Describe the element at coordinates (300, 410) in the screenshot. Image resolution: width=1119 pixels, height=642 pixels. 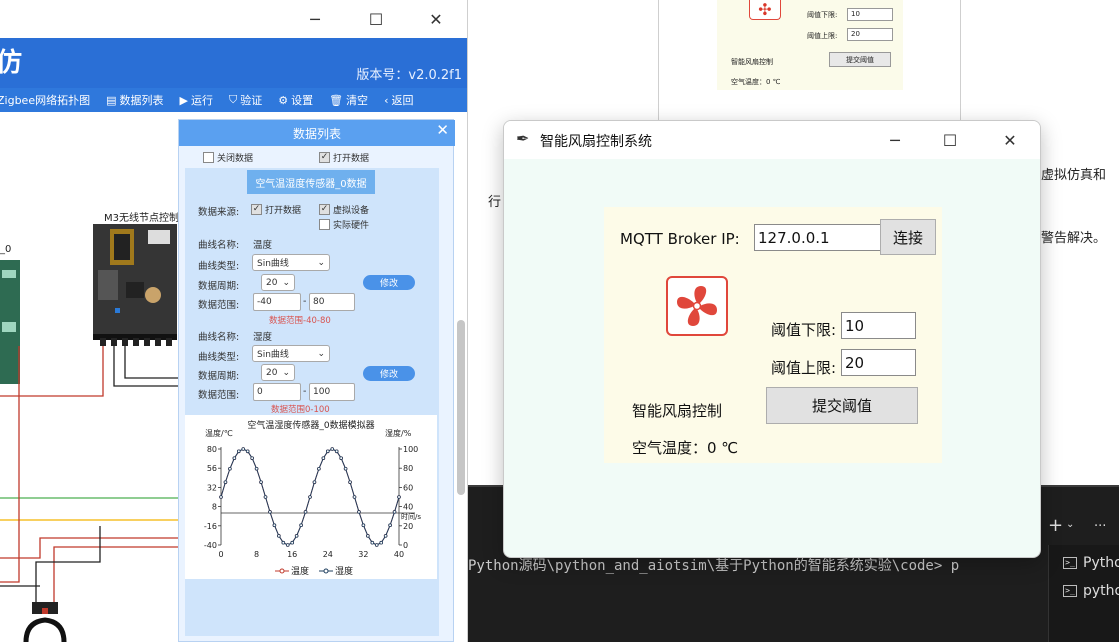
I see `curve2-range-hint: 数据范围0-100` at that location.